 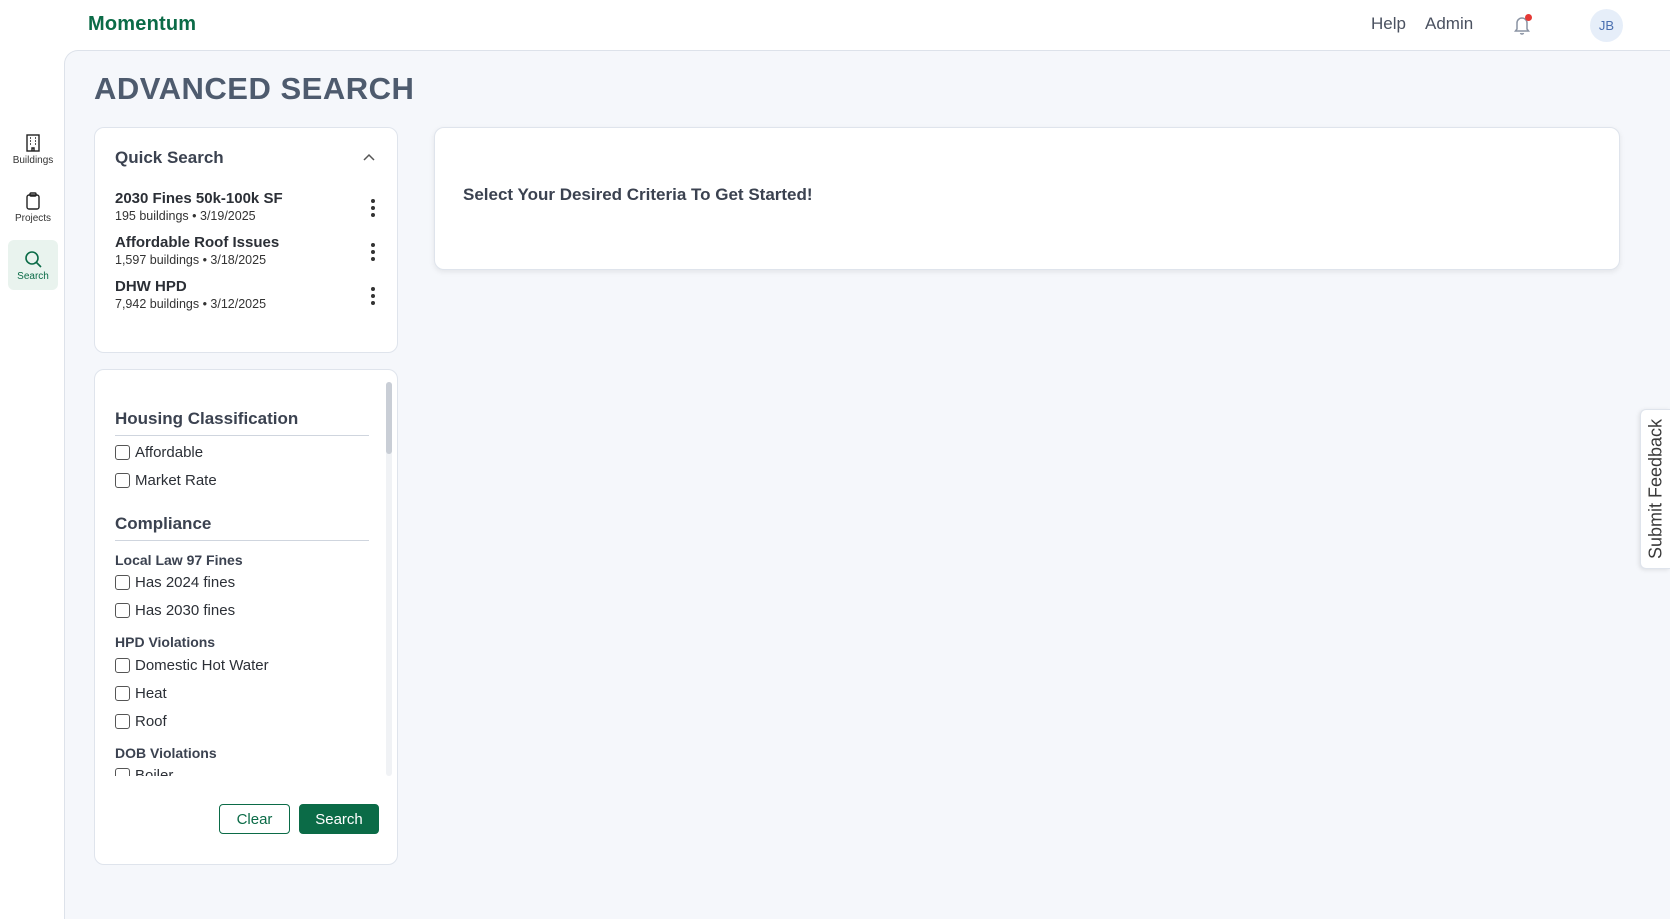 What do you see at coordinates (169, 157) in the screenshot?
I see `quick-search-title: Quick Search` at bounding box center [169, 157].